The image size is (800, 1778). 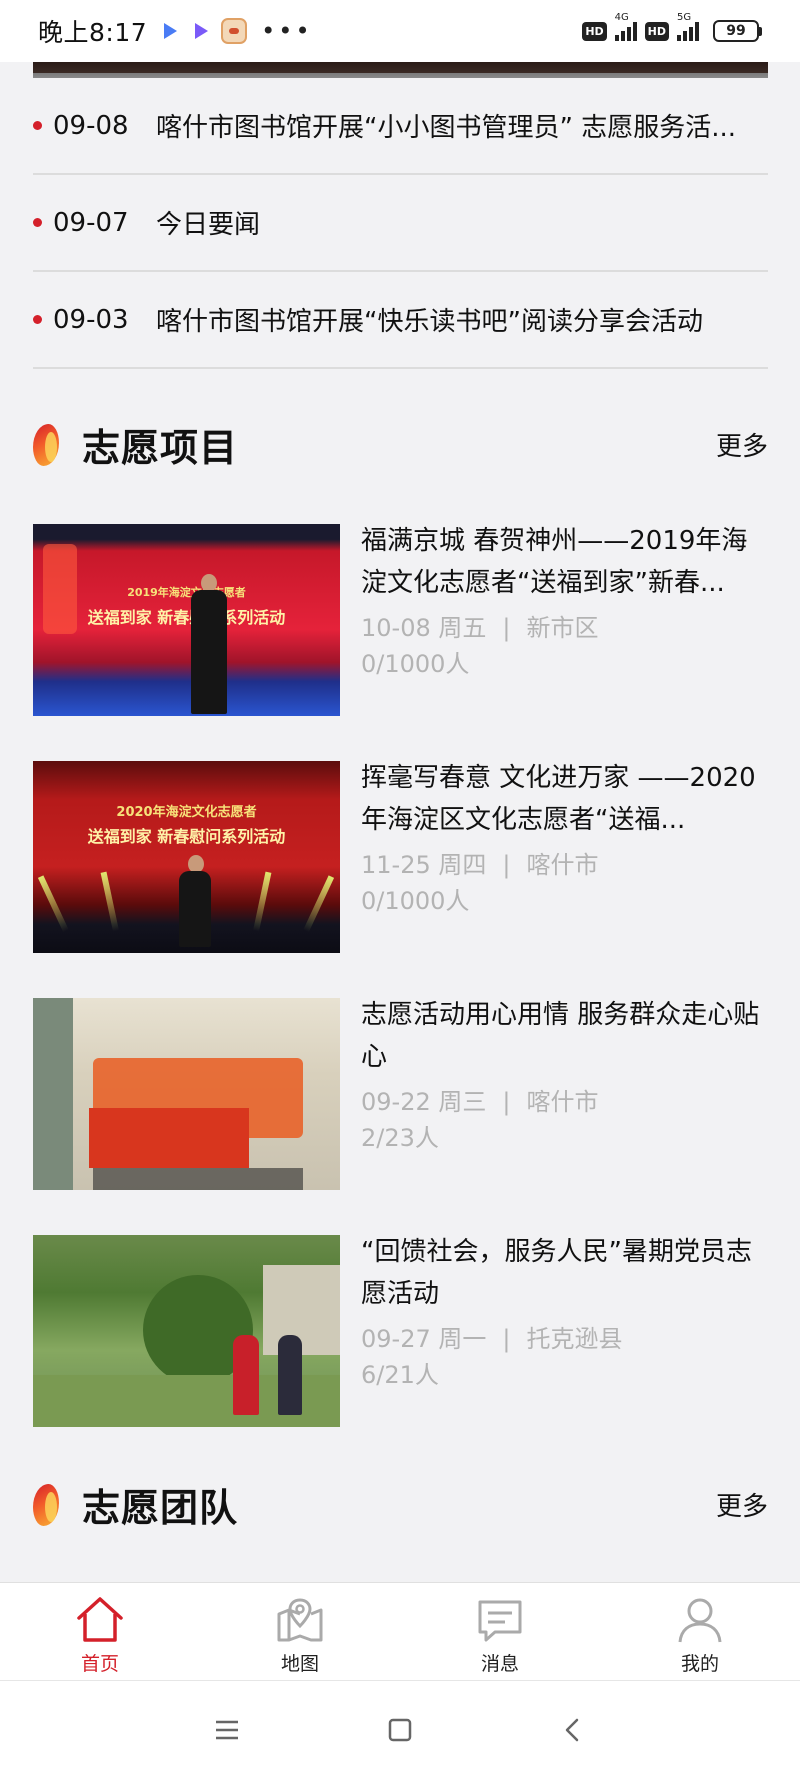 I want to click on project-card: 志愿活动用心用情 服务群众走心贴心 09-22 周三 | 喀什市 2/23人, so click(x=400, y=1094).